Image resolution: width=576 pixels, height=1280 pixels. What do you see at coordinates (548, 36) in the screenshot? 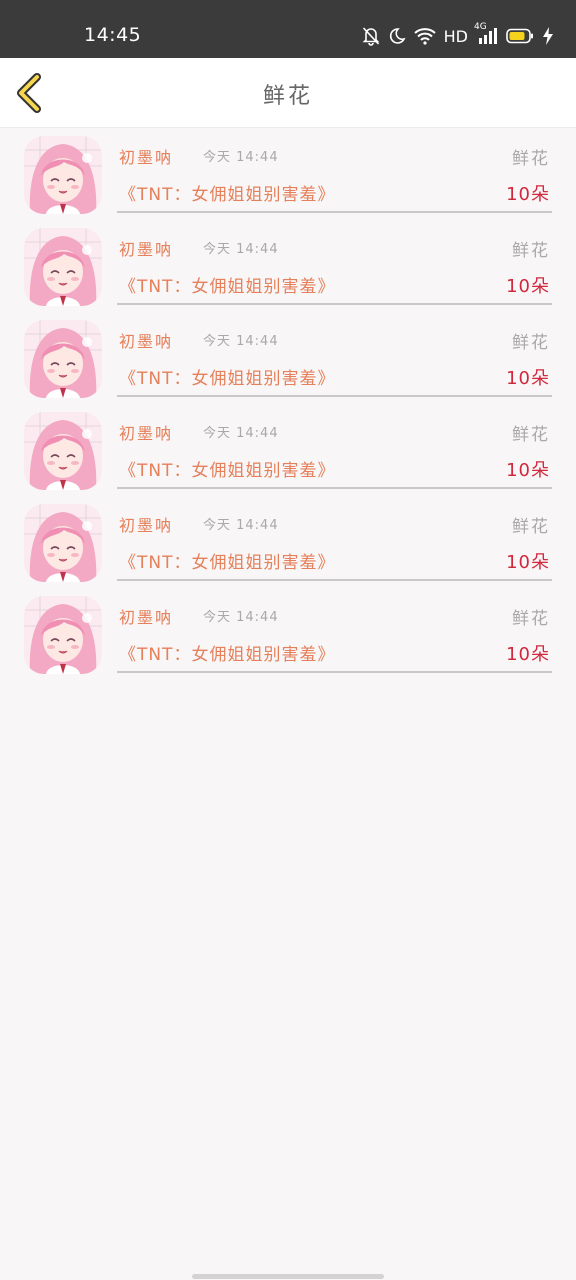
I see `charging-icon` at bounding box center [548, 36].